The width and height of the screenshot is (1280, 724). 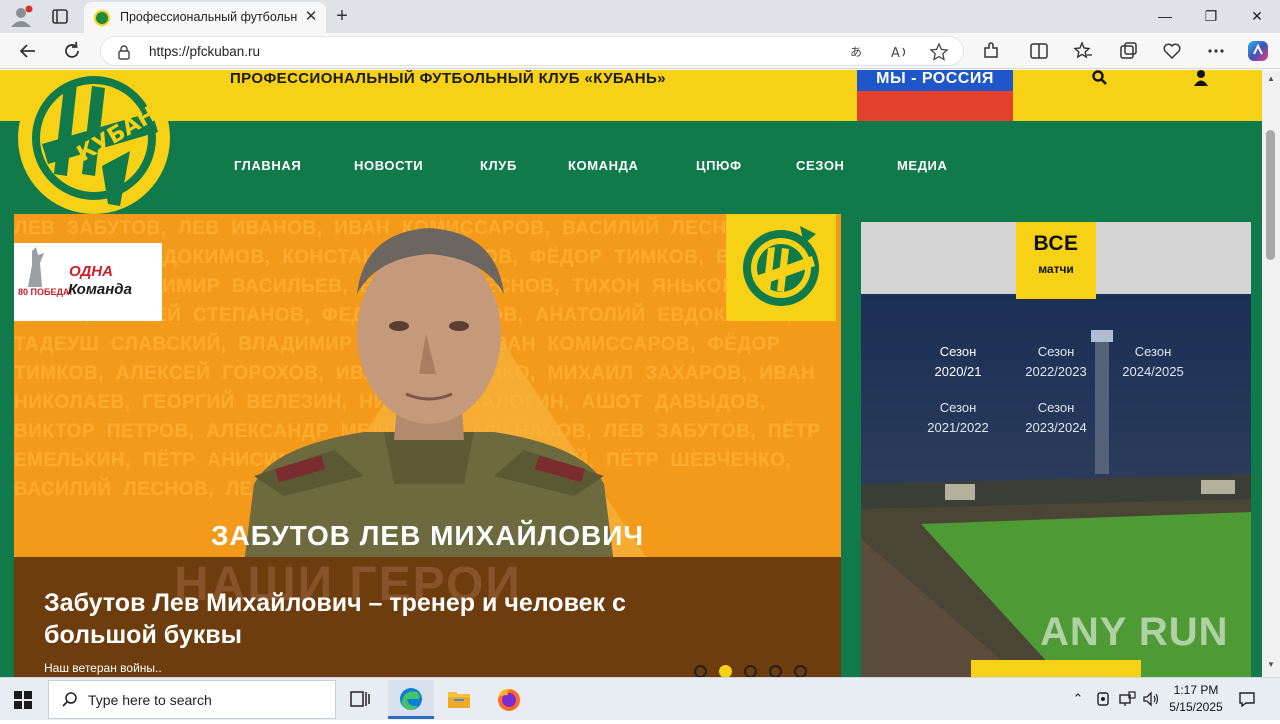 What do you see at coordinates (124, 52) in the screenshot?
I see `lock-icon` at bounding box center [124, 52].